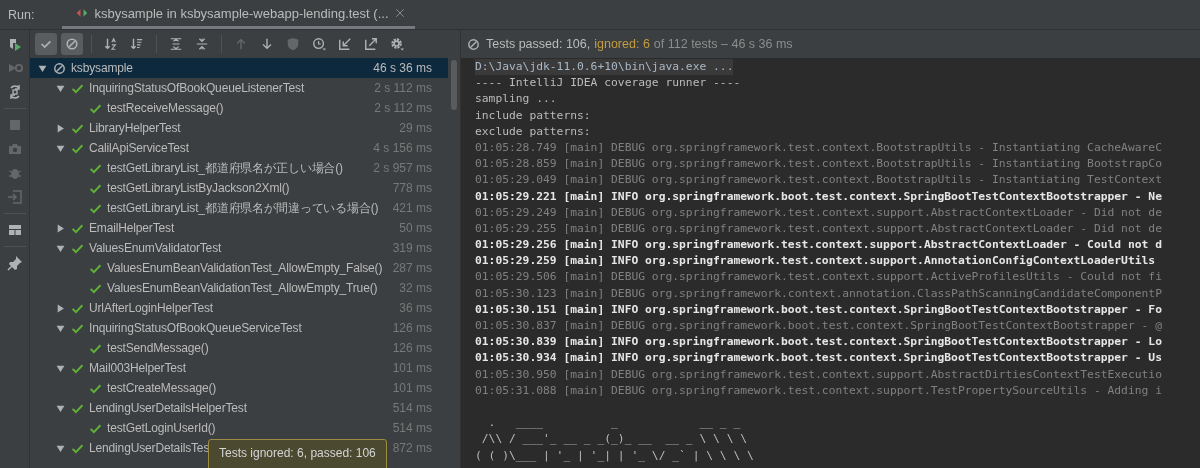 The height and width of the screenshot is (468, 1200). I want to click on test-duration: 872 ms, so click(411, 448).